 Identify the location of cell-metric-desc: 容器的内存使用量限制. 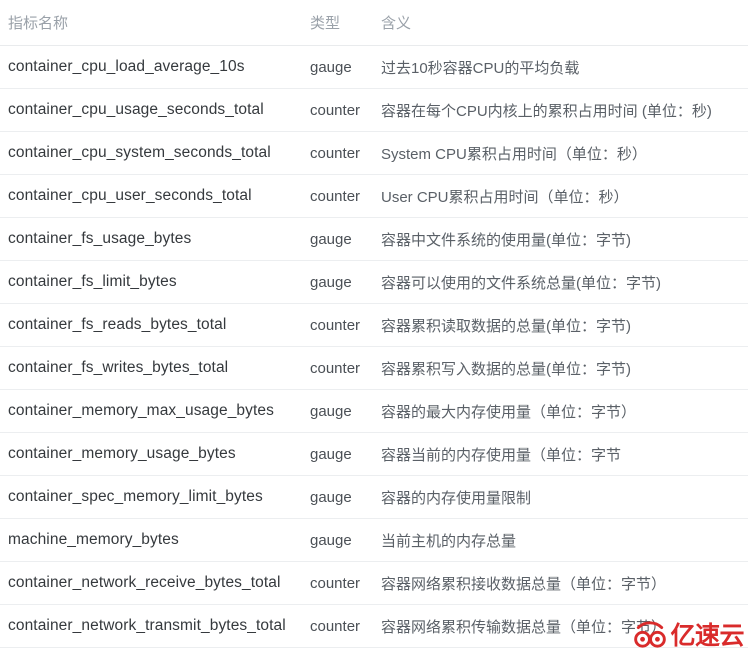
(564, 497).